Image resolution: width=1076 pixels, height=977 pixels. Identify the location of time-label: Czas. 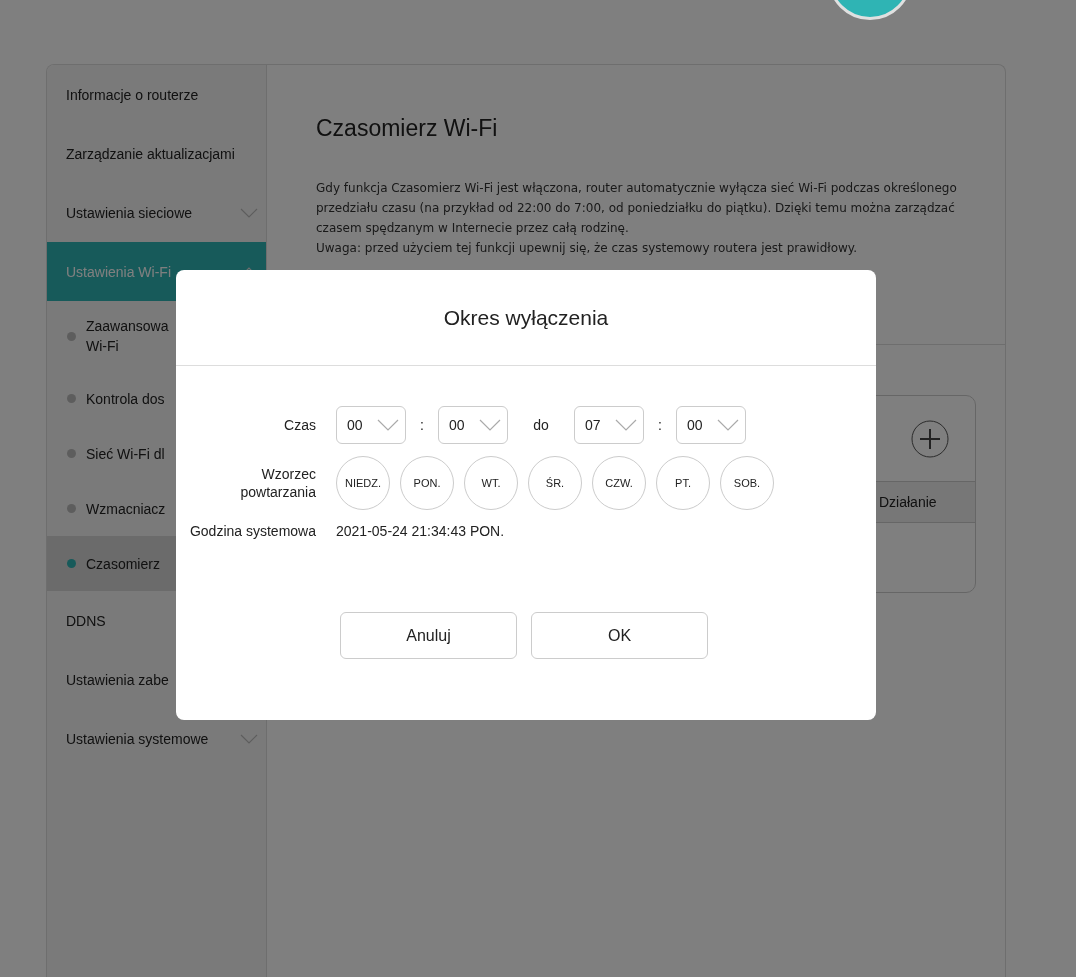
(300, 425).